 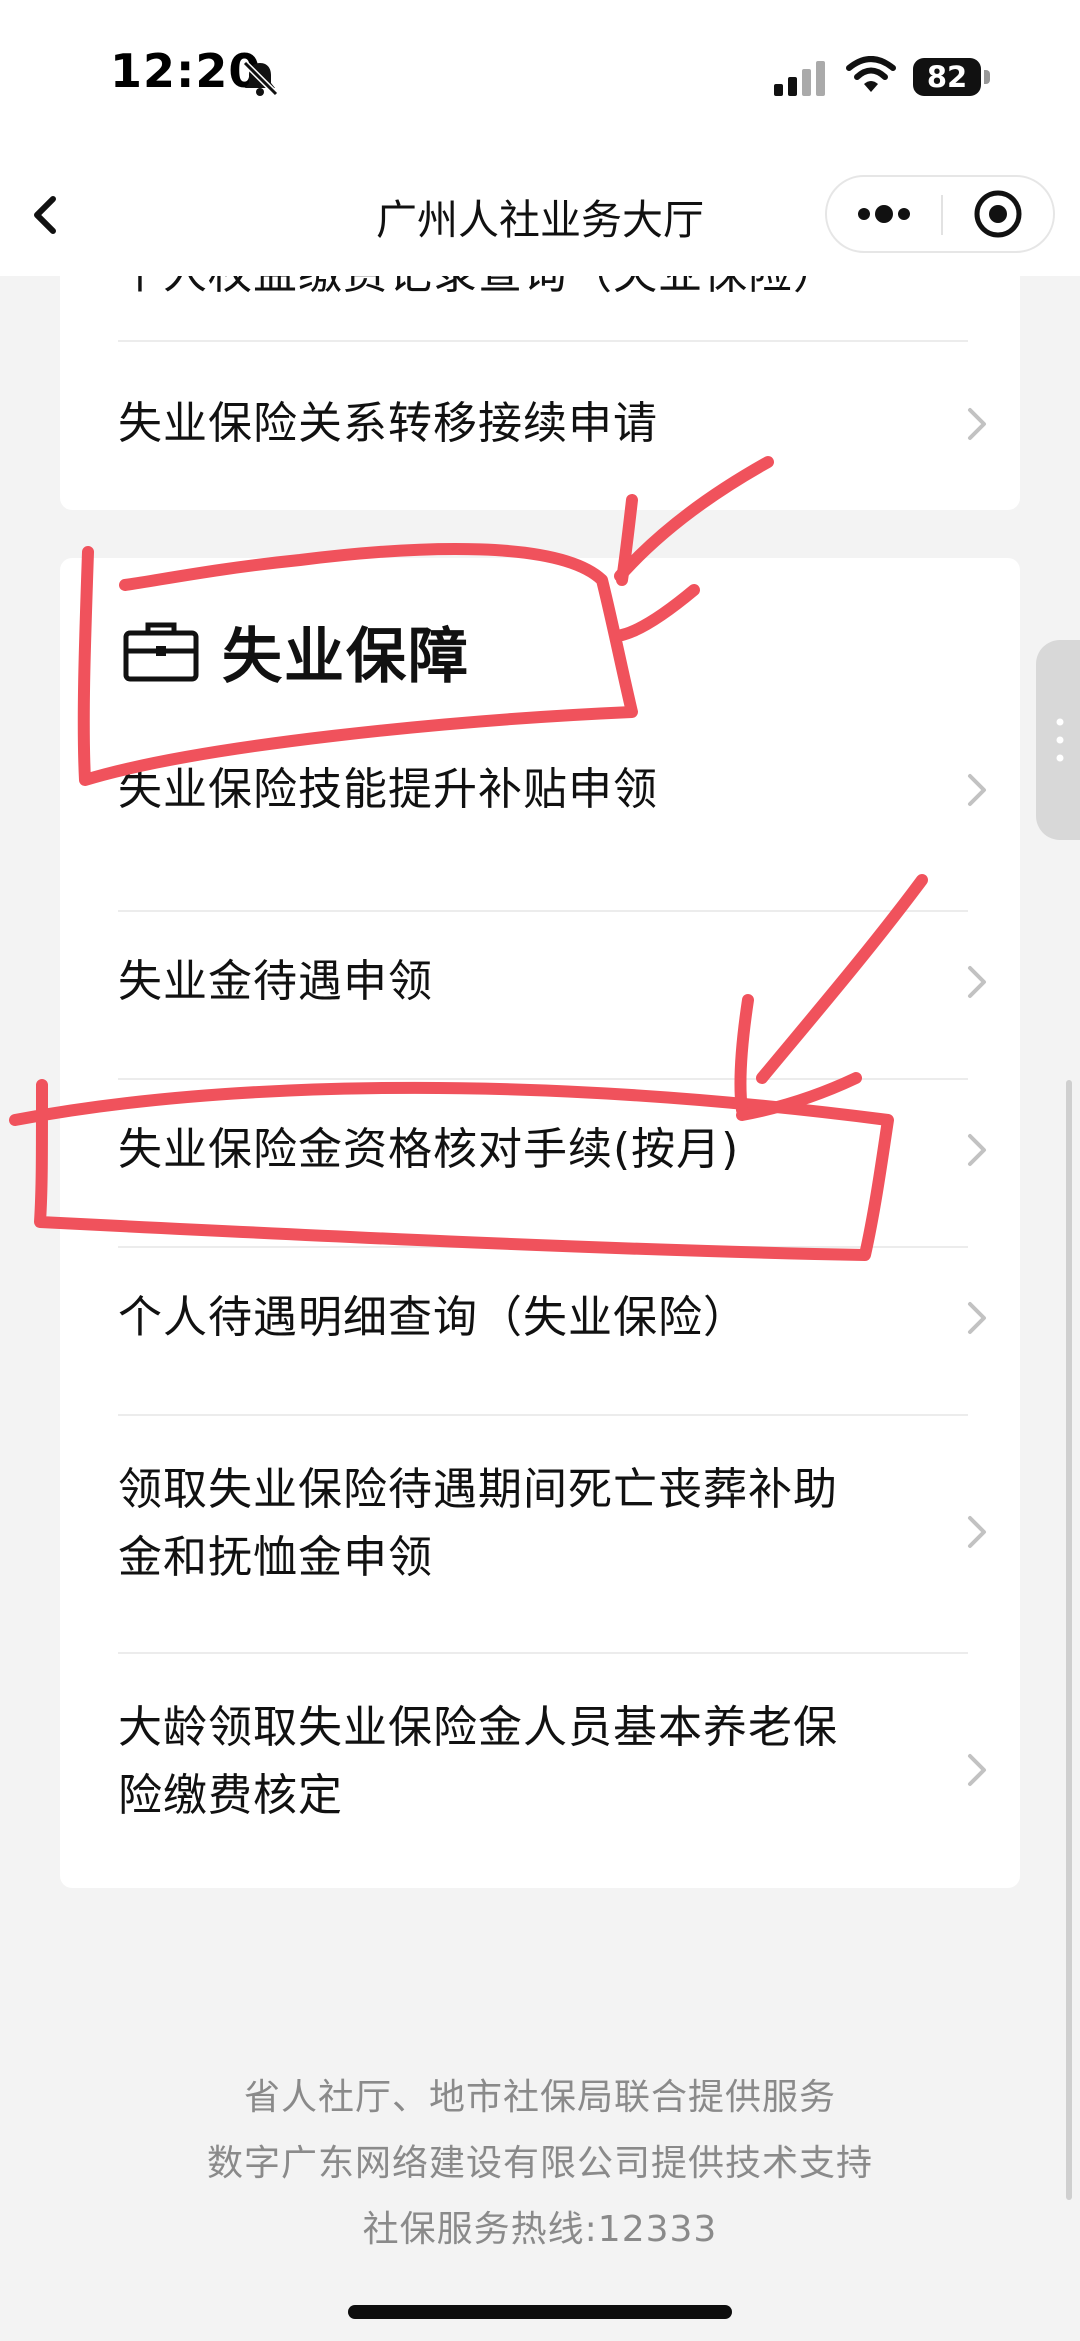 What do you see at coordinates (540, 2229) in the screenshot?
I see `footer-hotline-text: 社保服务热线:12333` at bounding box center [540, 2229].